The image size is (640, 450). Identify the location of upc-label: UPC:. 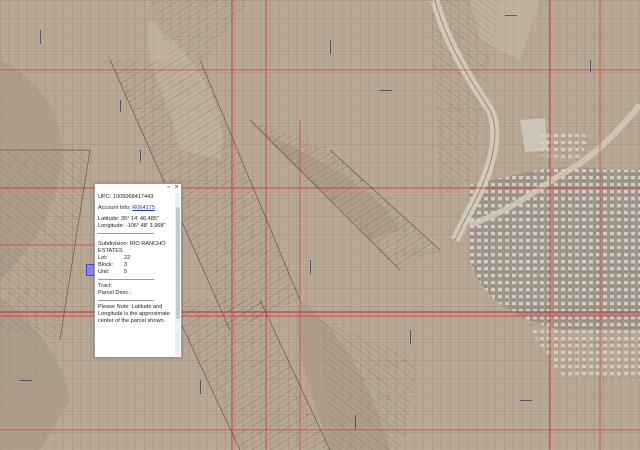
(105, 197).